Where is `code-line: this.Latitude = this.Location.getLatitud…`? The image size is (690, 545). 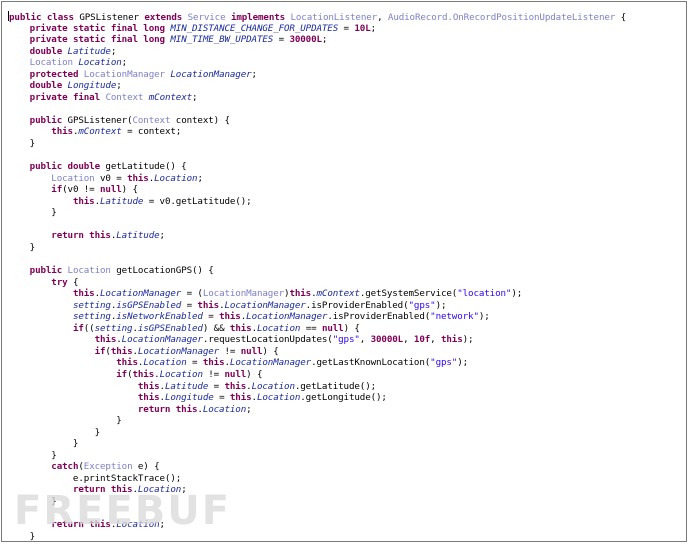 code-line: this.Latitude = this.Location.getLatitud… is located at coordinates (317, 387).